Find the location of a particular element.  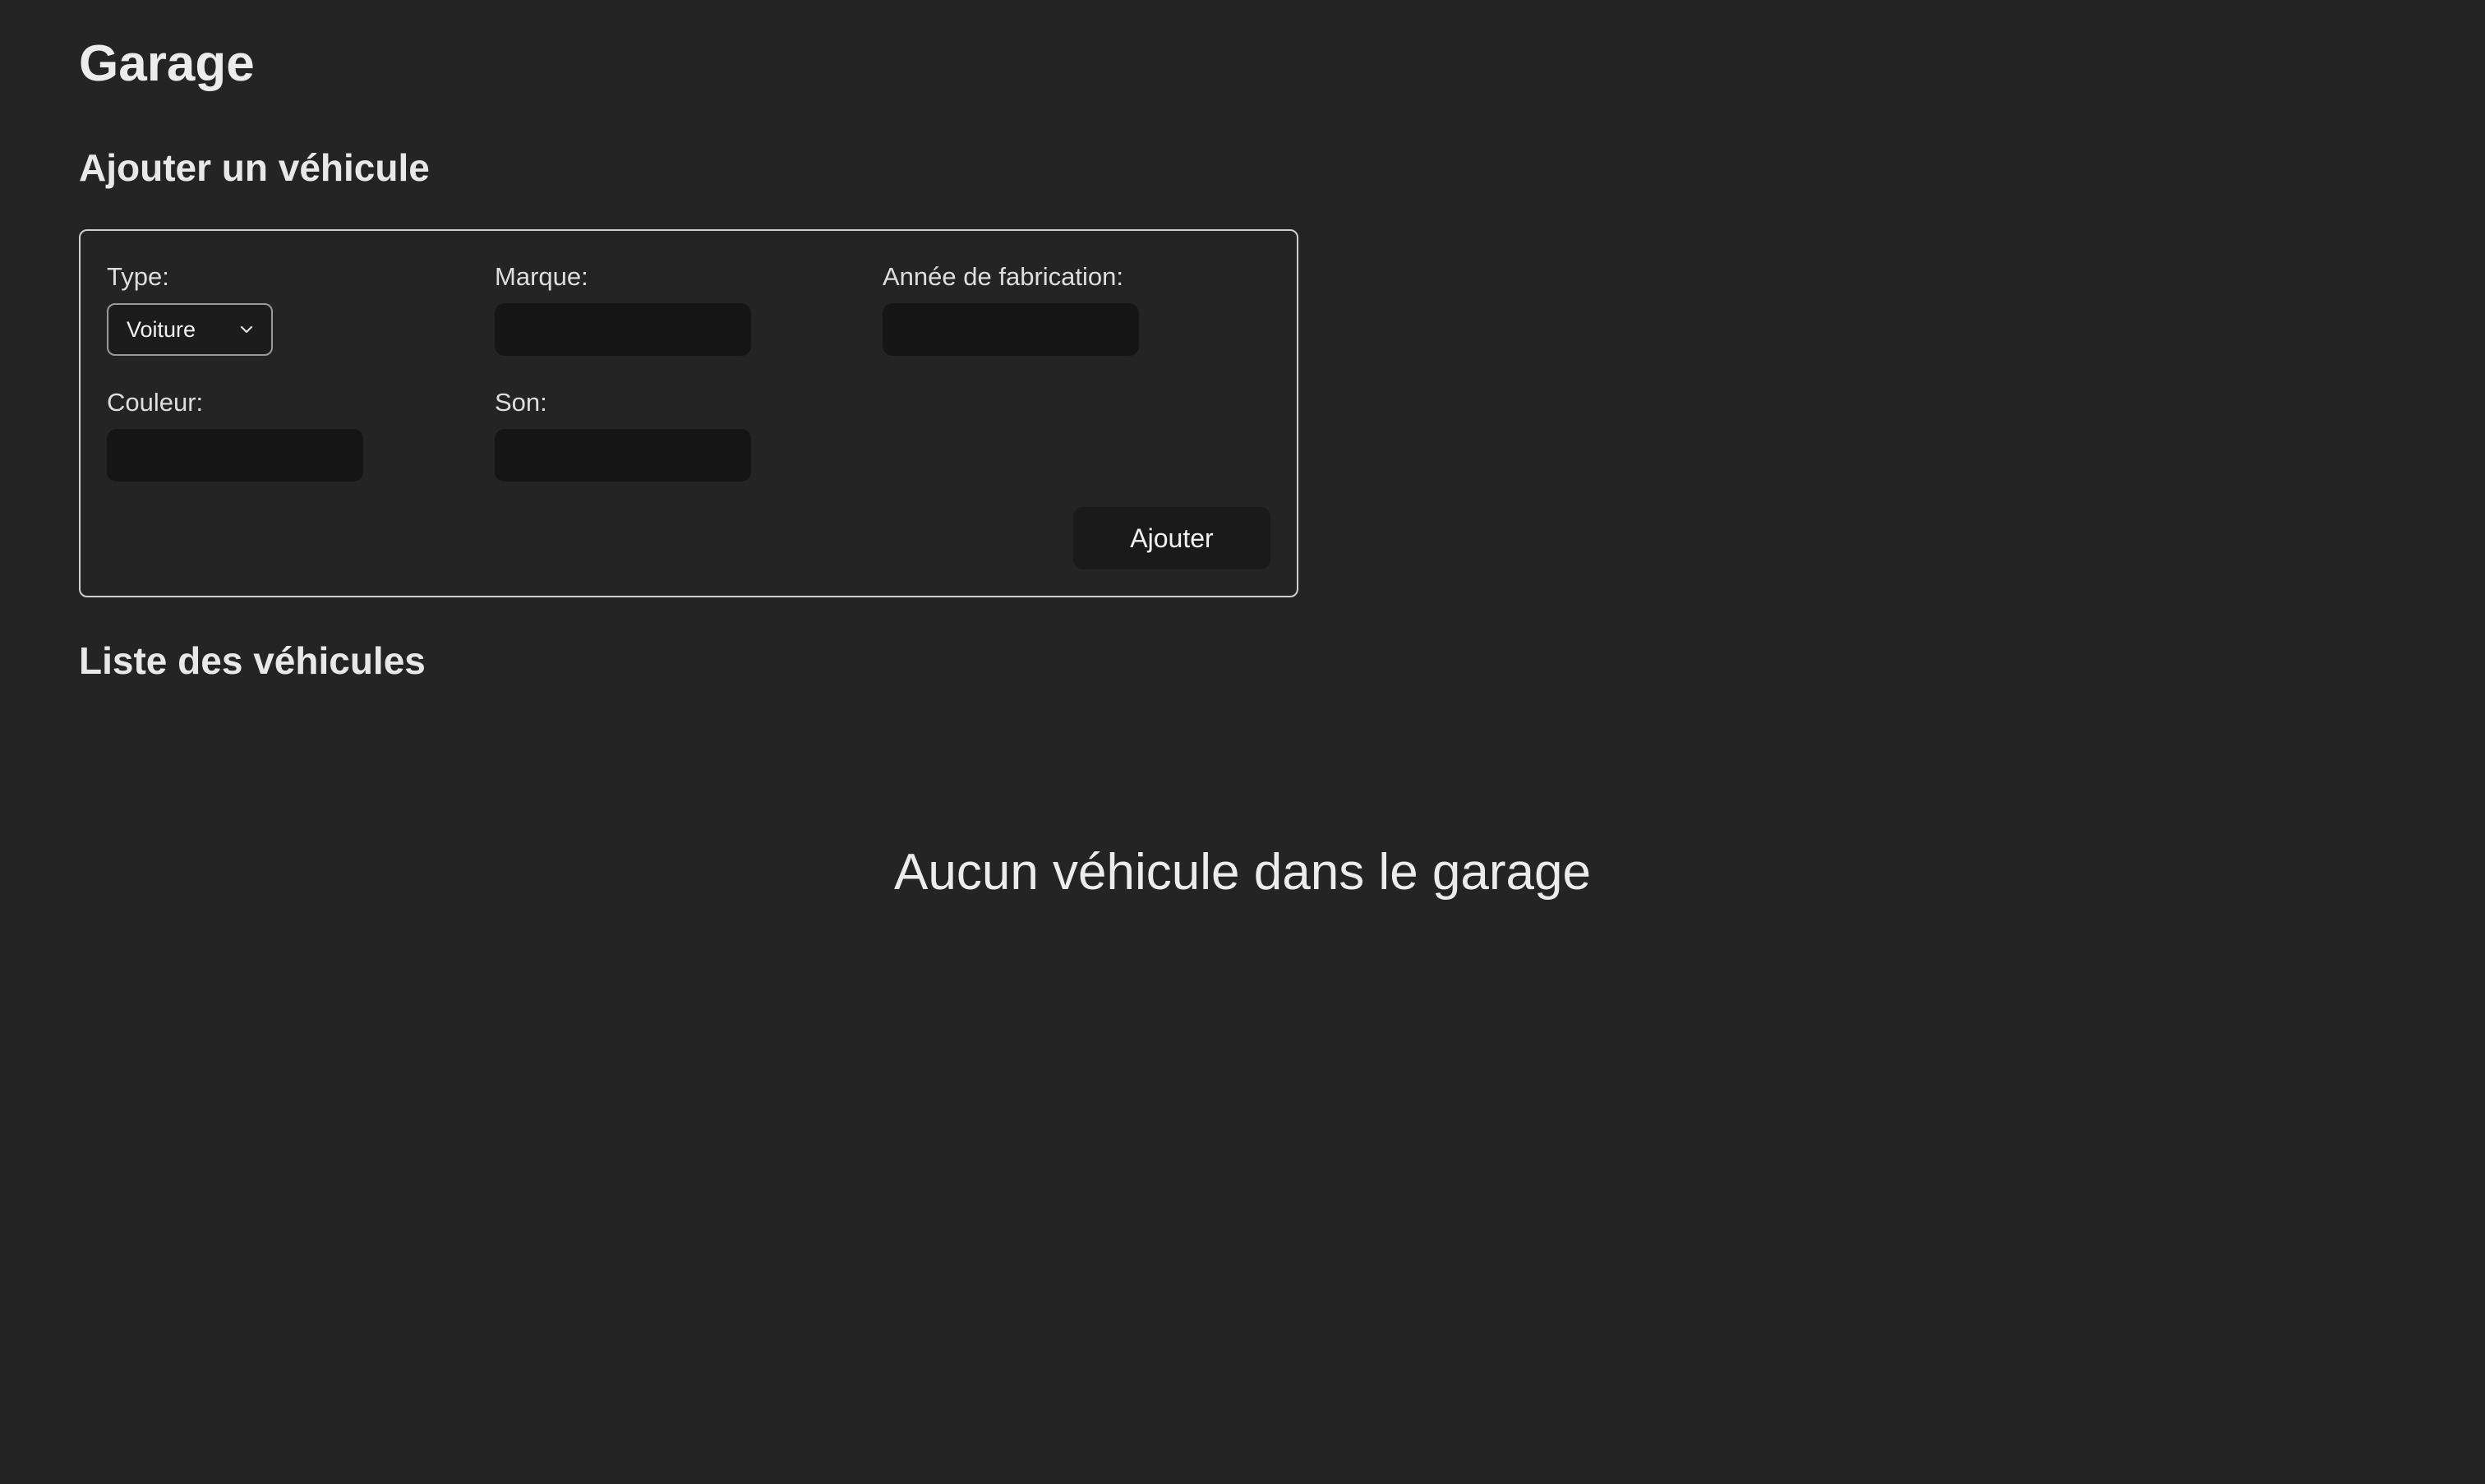

type-select: Voiture is located at coordinates (190, 330).